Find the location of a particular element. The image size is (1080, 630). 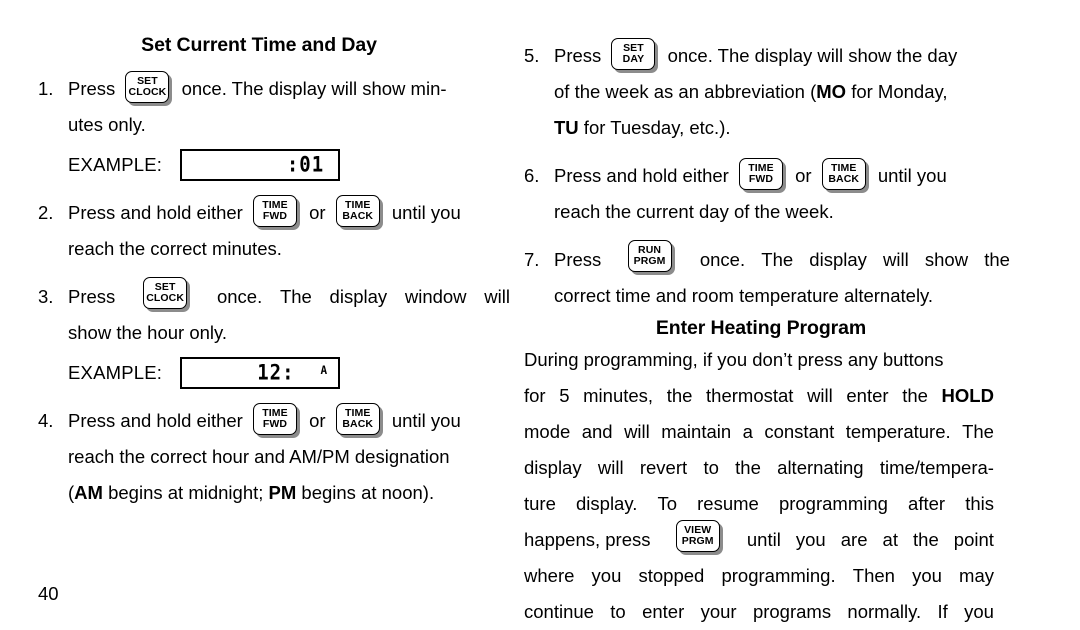

key-label-line2: DAY is located at coordinates (633, 59).